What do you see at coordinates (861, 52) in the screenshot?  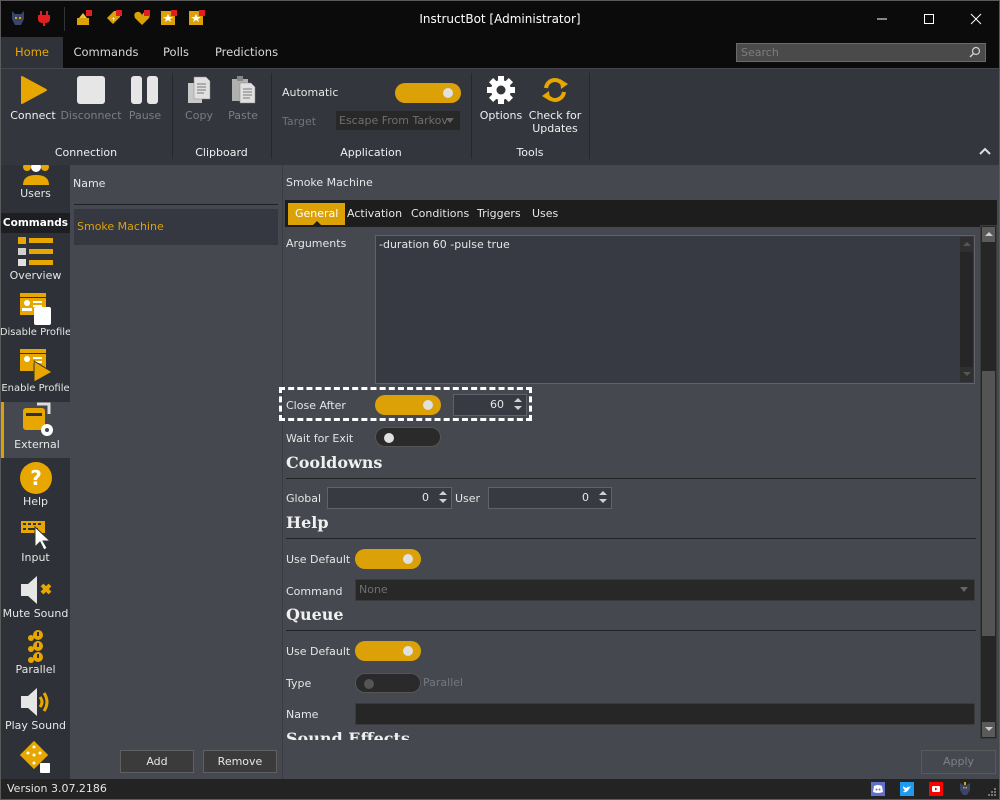 I see `search-input: Search` at bounding box center [861, 52].